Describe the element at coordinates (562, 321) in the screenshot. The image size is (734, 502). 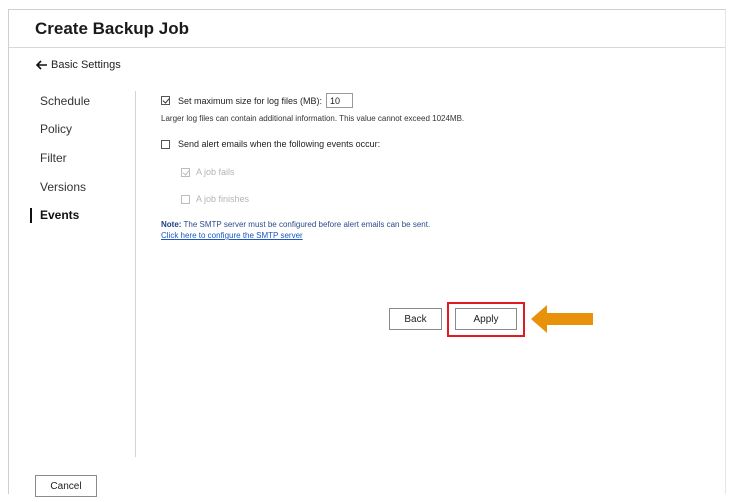
I see `pointer-arrow-icon` at that location.